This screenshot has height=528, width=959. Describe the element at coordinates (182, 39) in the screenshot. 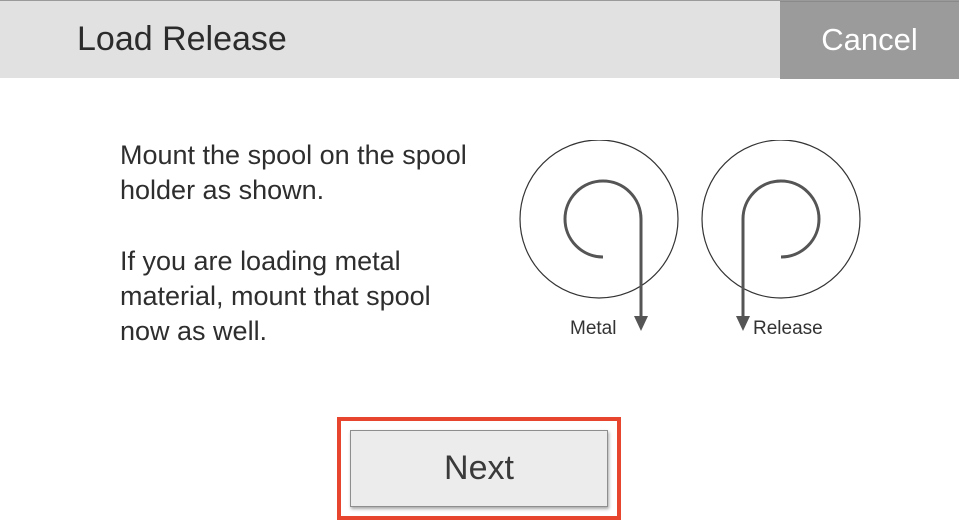

I see `page-title: Load Release` at that location.